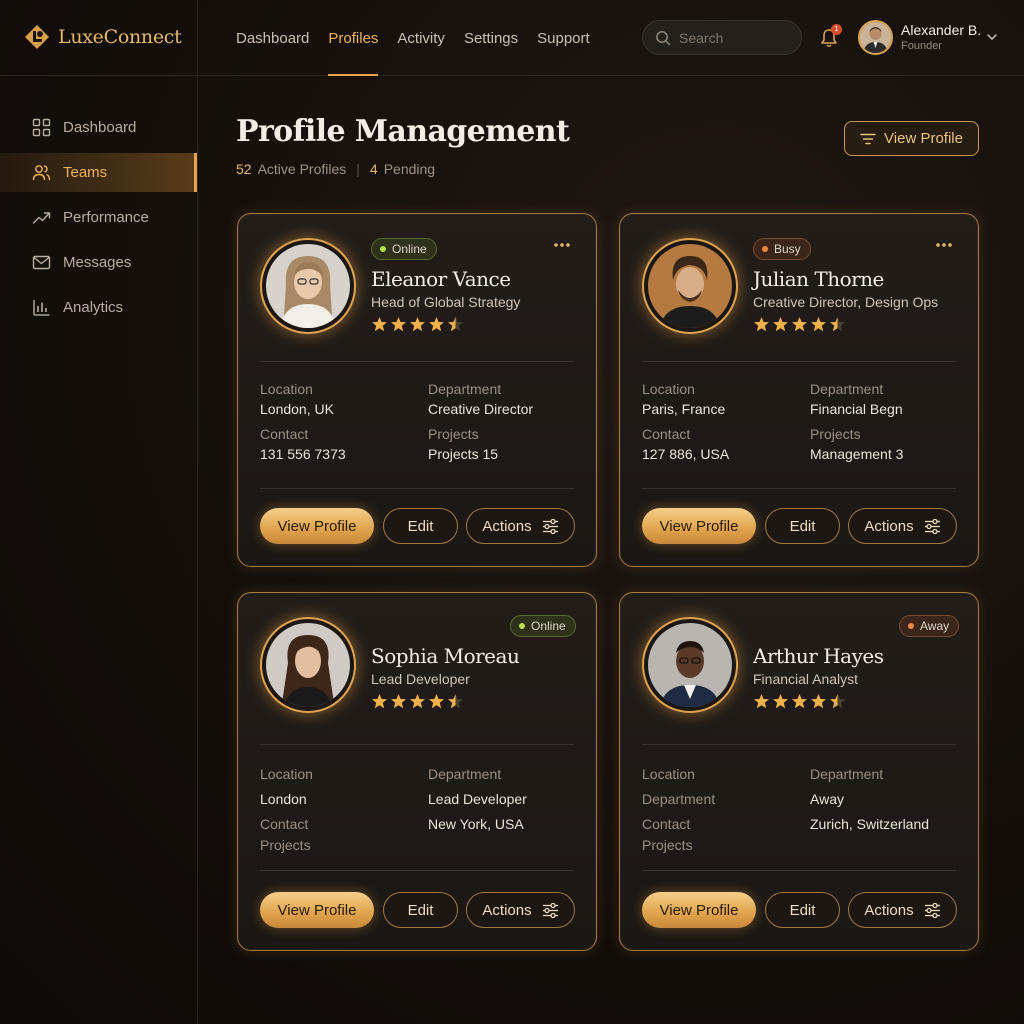 This screenshot has width=1024, height=1024. Describe the element at coordinates (272, 38) in the screenshot. I see `topnav-dashboard: Dashboard` at that location.